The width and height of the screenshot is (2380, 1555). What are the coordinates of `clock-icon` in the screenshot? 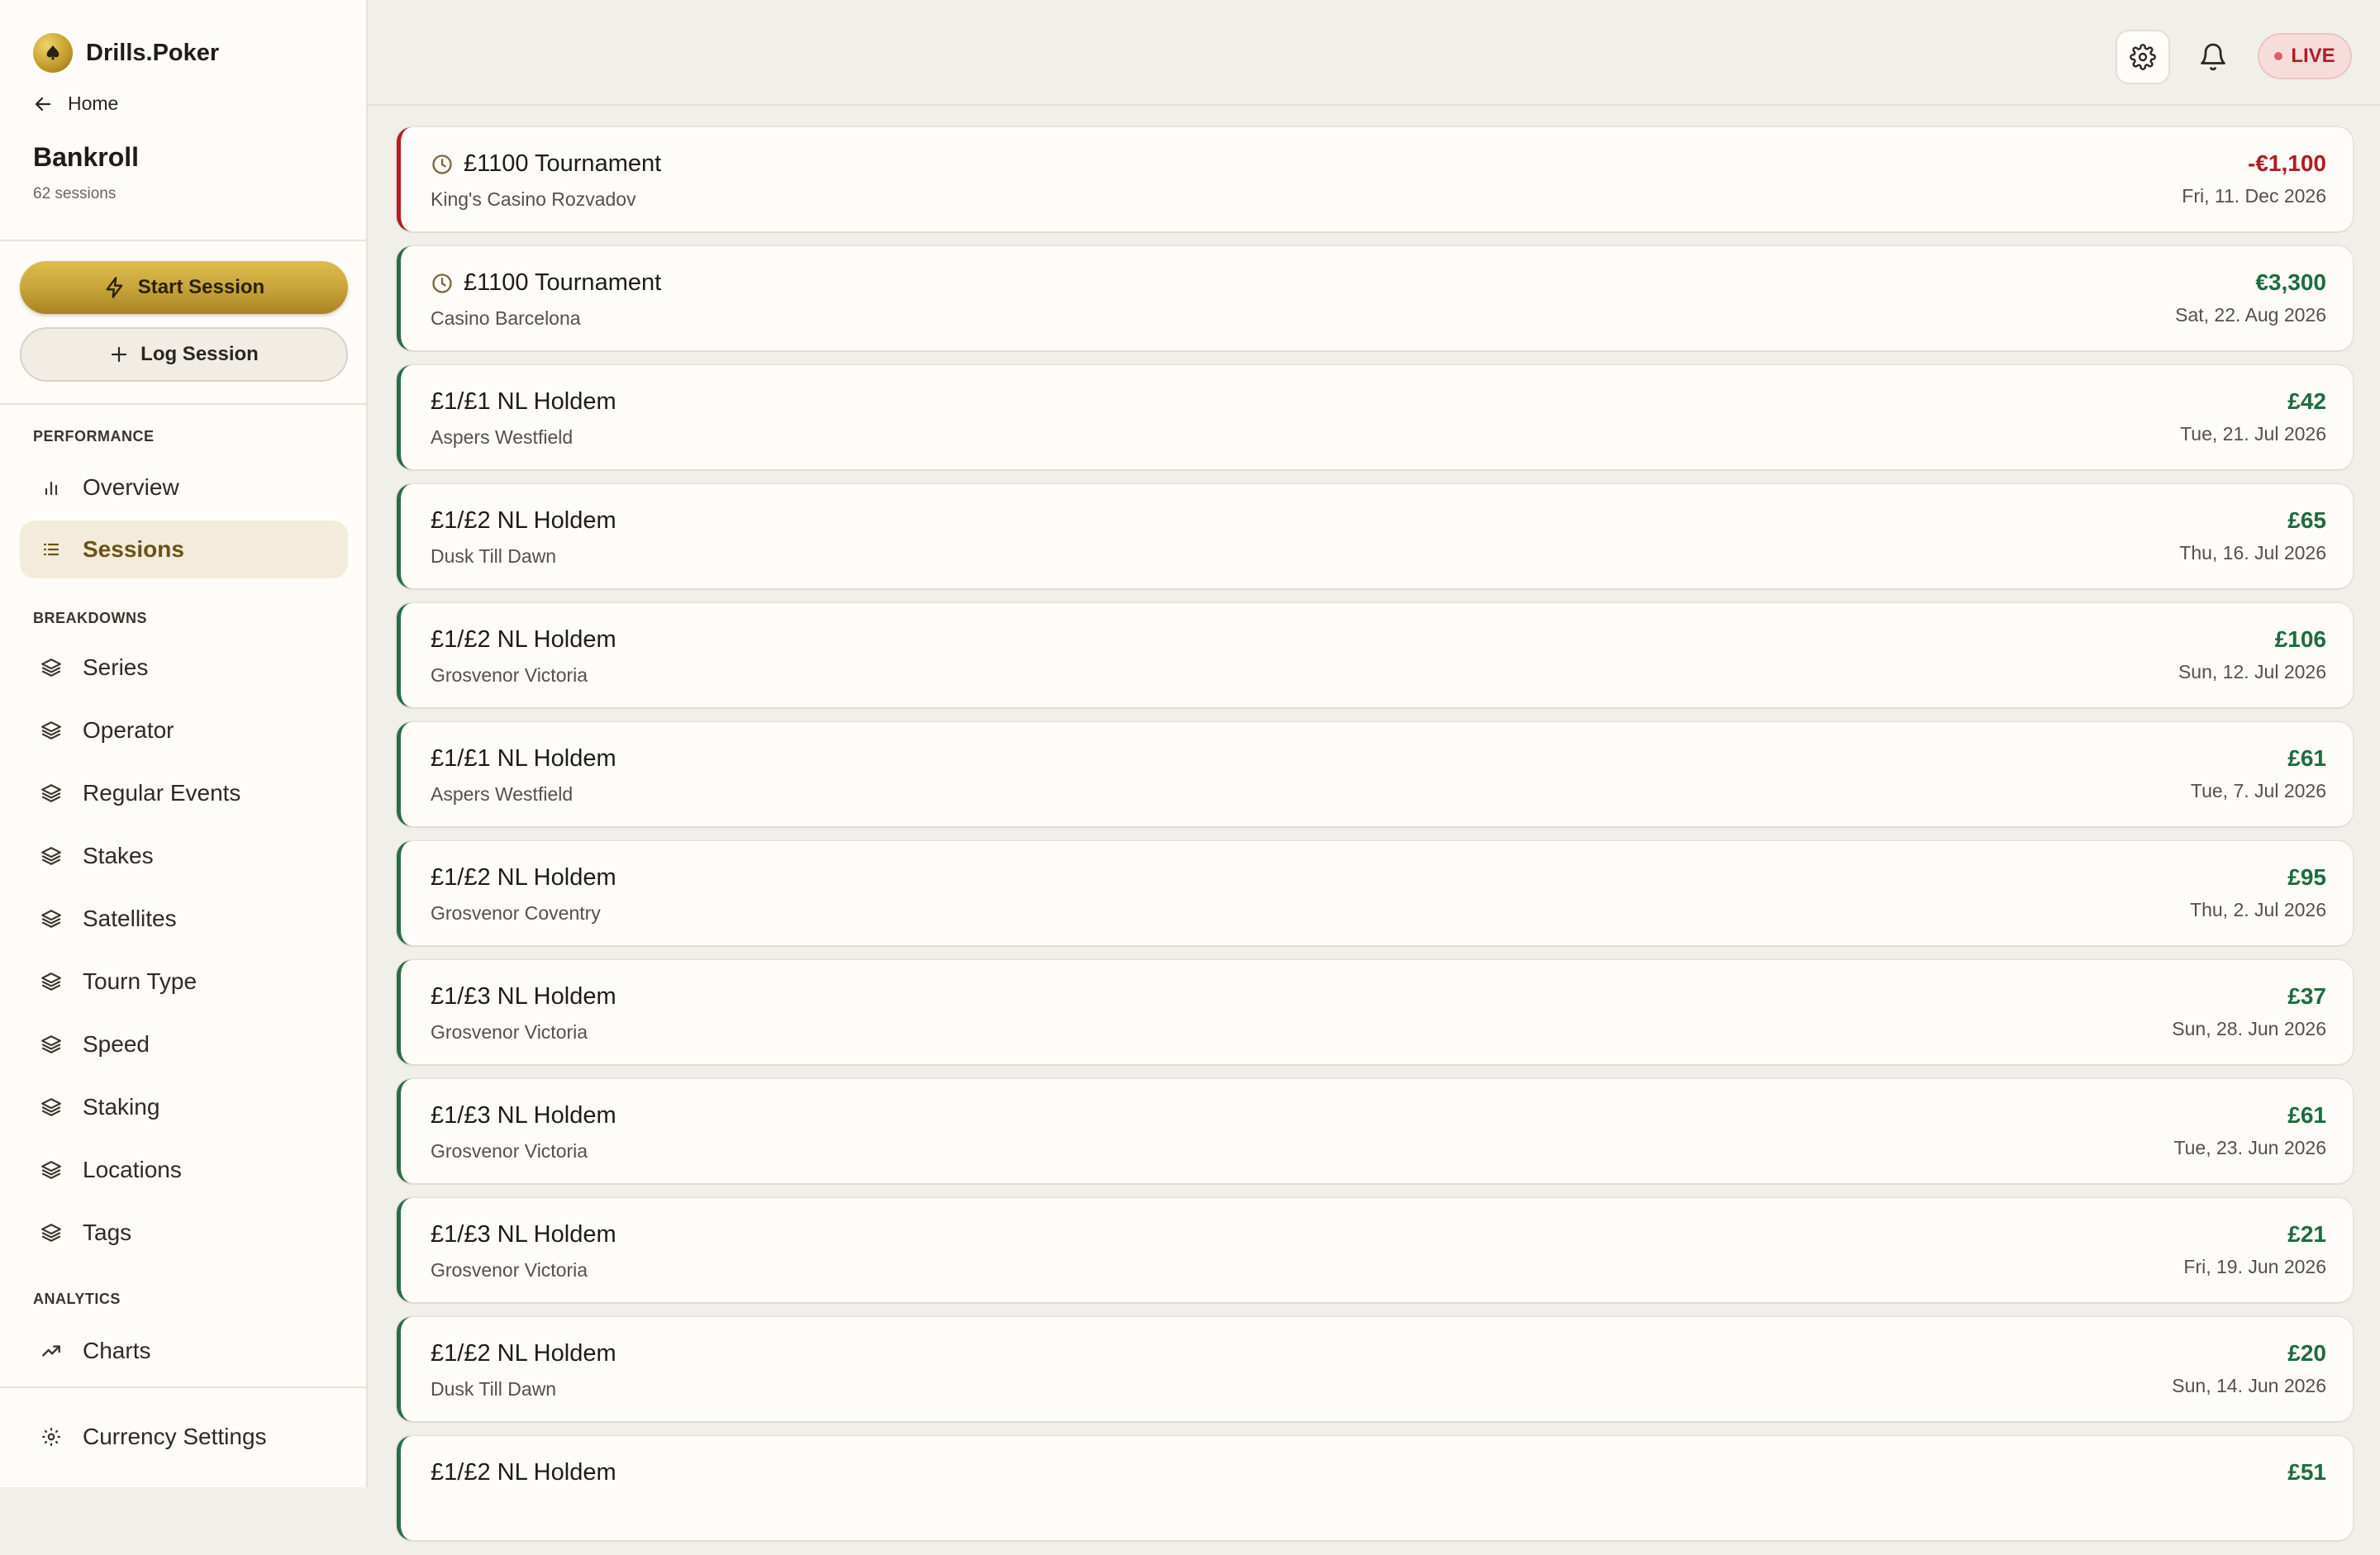 It's located at (442, 164).